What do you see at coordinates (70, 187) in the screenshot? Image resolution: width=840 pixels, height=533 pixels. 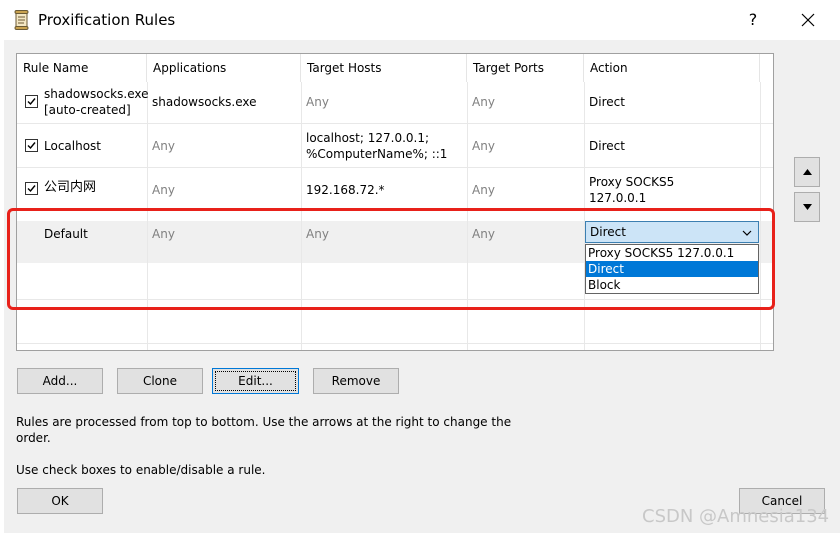 I see `rule-name: 公司内网` at bounding box center [70, 187].